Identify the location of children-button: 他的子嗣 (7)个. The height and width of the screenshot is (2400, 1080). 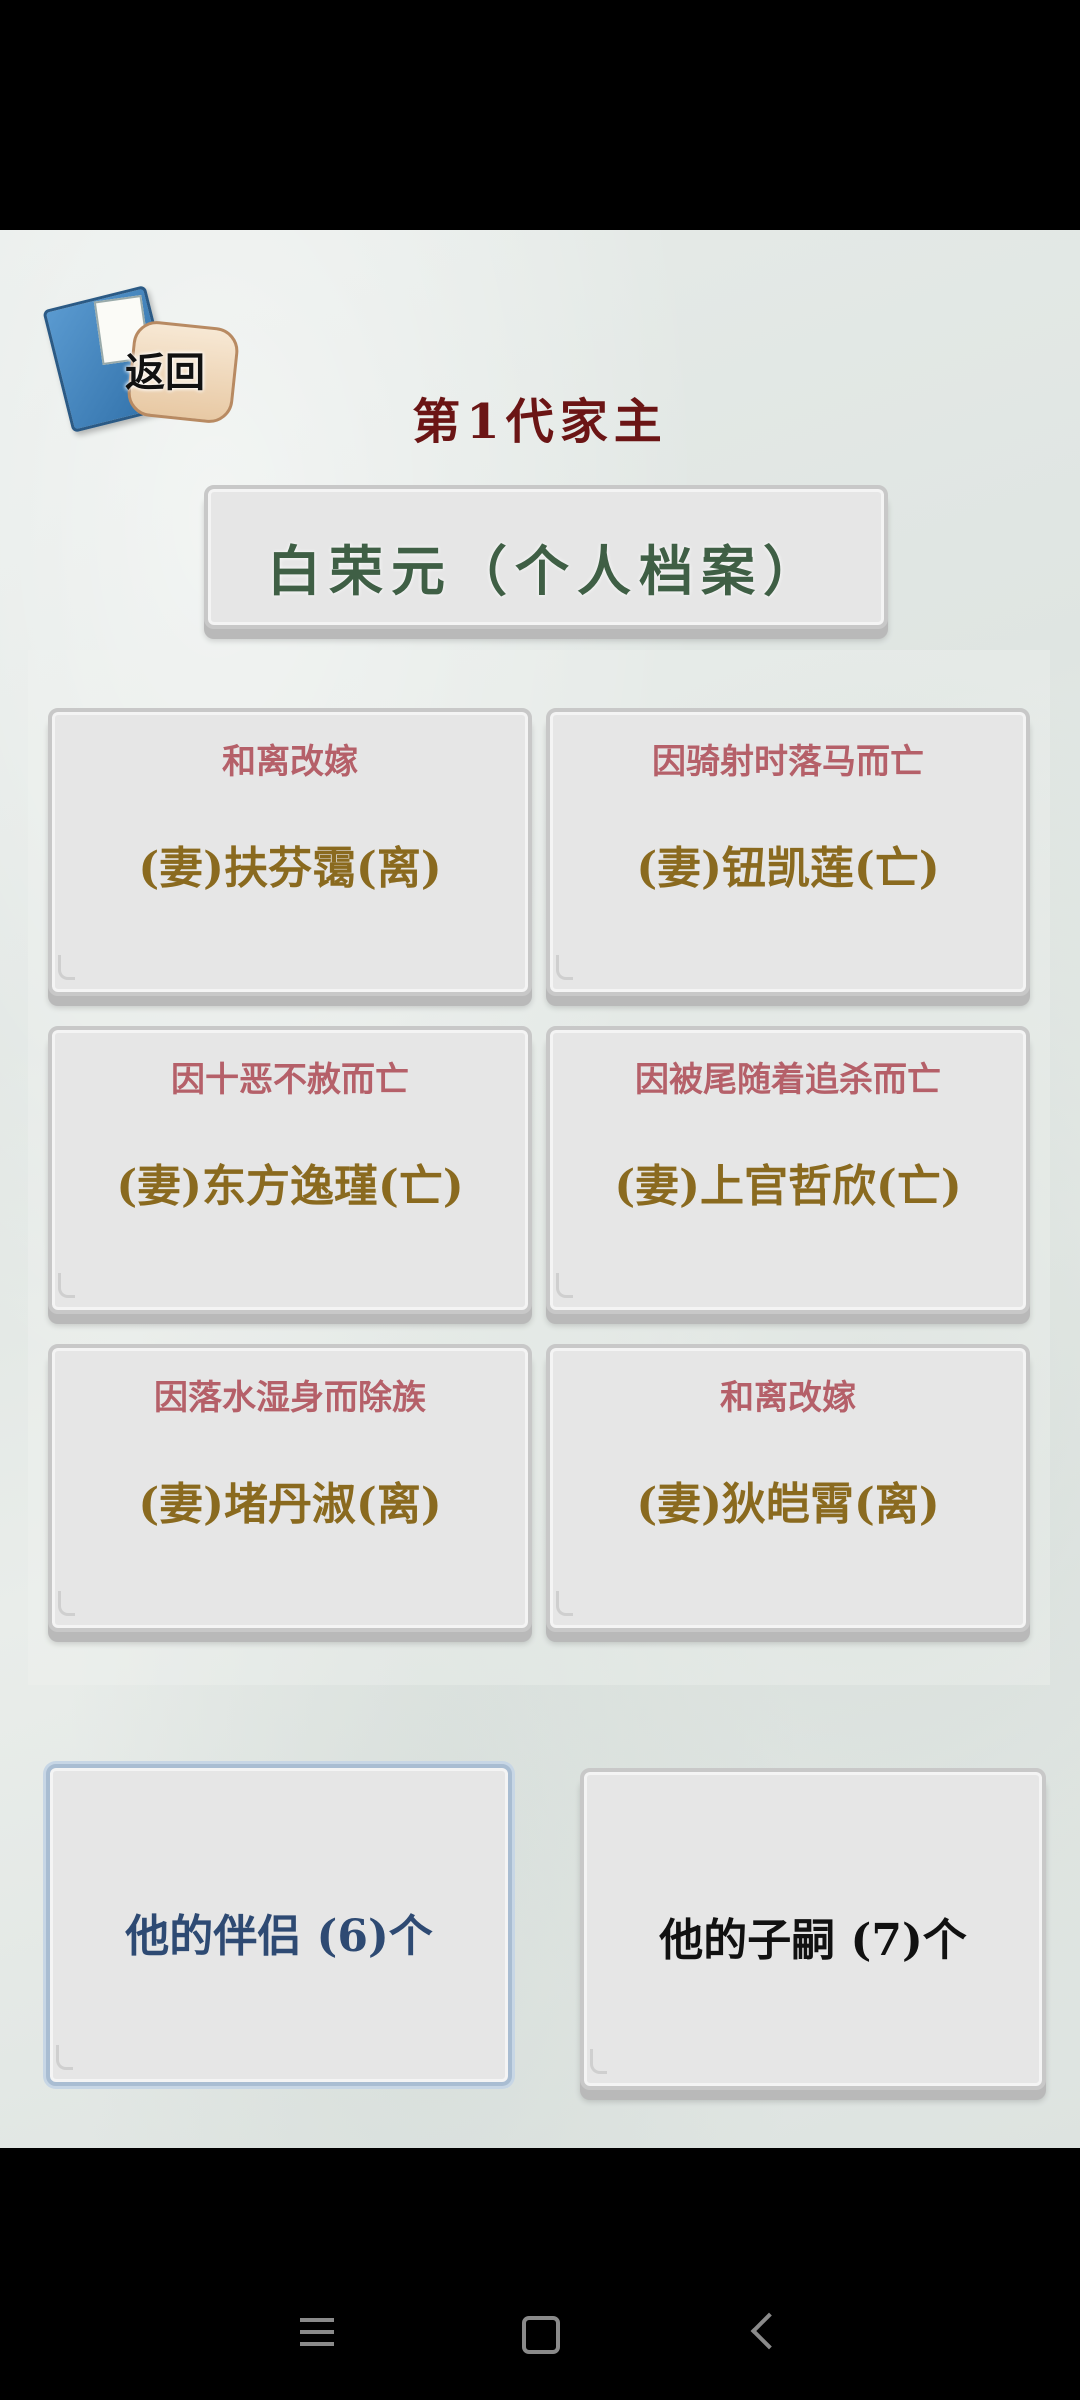
(813, 1929).